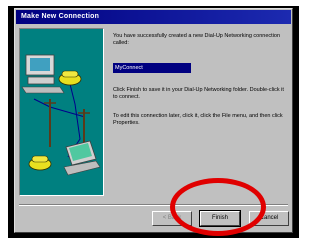 This screenshot has height=241, width=320. Describe the element at coordinates (82, 158) in the screenshot. I see `laptop-icon` at that location.